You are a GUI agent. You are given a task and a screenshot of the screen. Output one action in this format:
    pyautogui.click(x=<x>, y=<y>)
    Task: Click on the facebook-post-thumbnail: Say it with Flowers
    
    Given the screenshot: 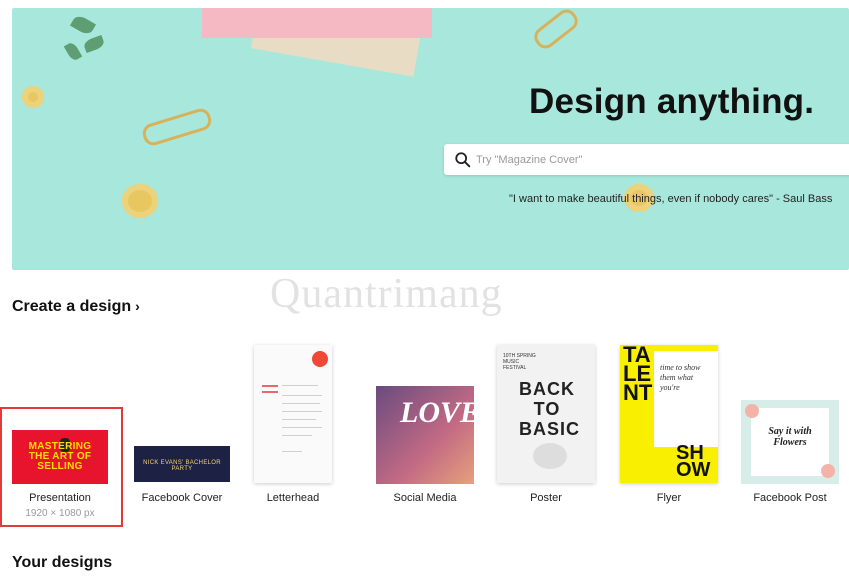 What is the action you would take?
    pyautogui.click(x=790, y=442)
    